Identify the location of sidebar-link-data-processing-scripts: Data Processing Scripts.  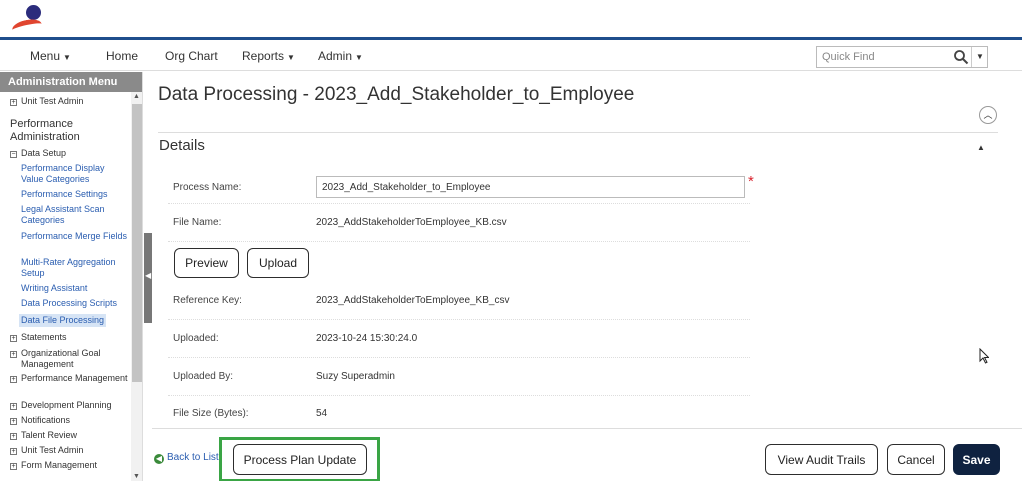
(75, 303).